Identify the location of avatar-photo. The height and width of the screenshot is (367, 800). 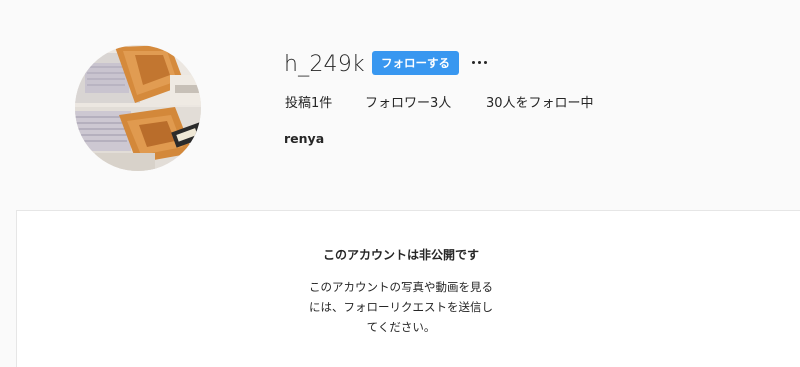
(138, 108).